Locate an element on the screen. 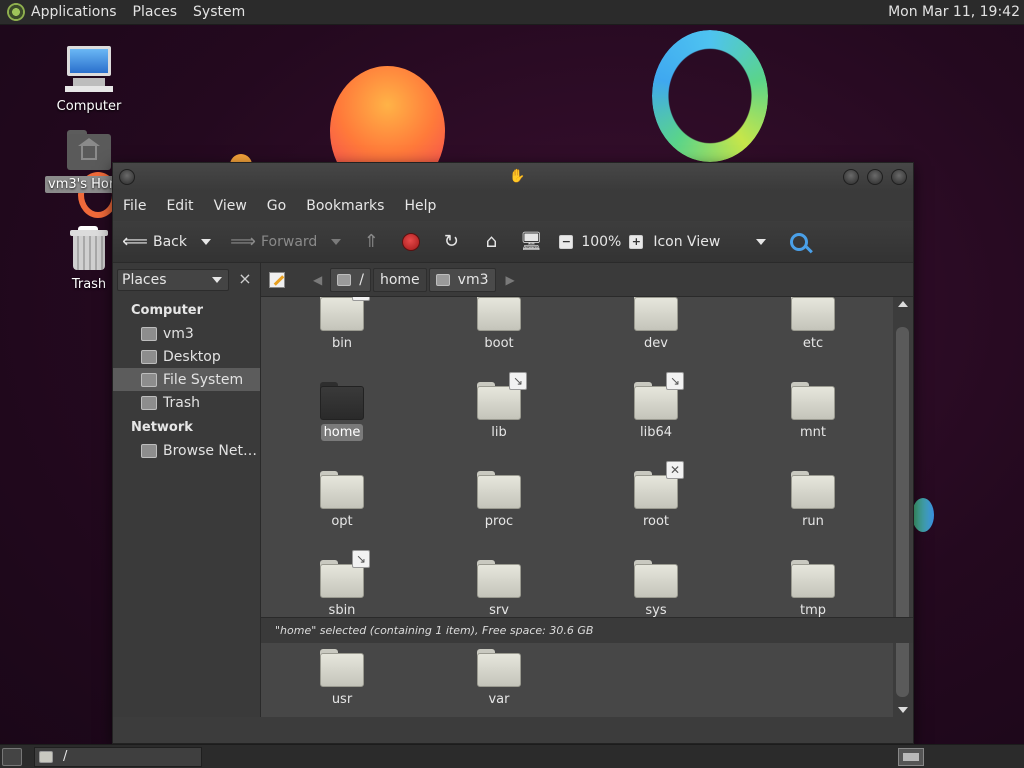  up-button: ⇑ is located at coordinates (374, 242).